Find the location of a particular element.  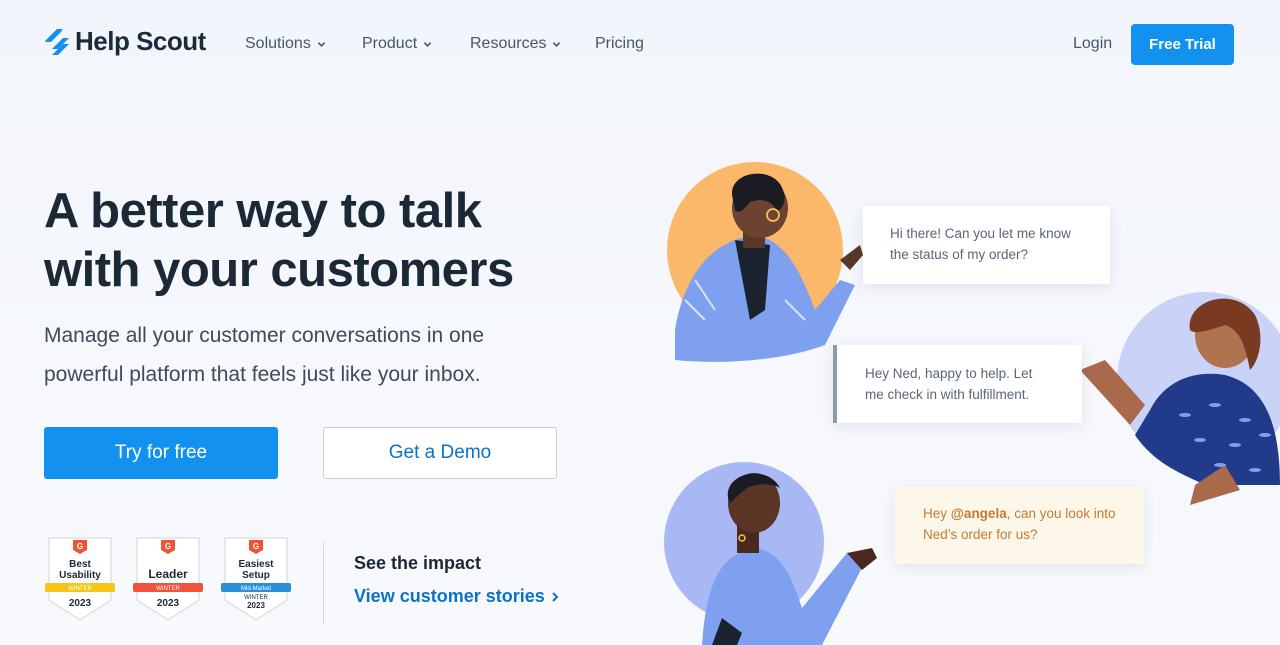

hero-title-line2: with your customers is located at coordinates (279, 270).